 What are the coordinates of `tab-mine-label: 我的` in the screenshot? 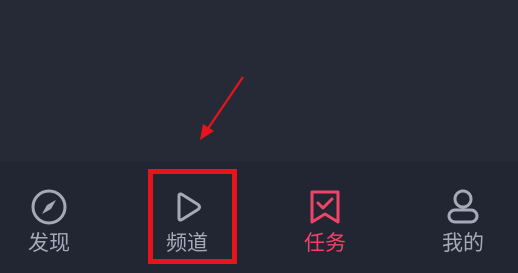 It's located at (463, 243).